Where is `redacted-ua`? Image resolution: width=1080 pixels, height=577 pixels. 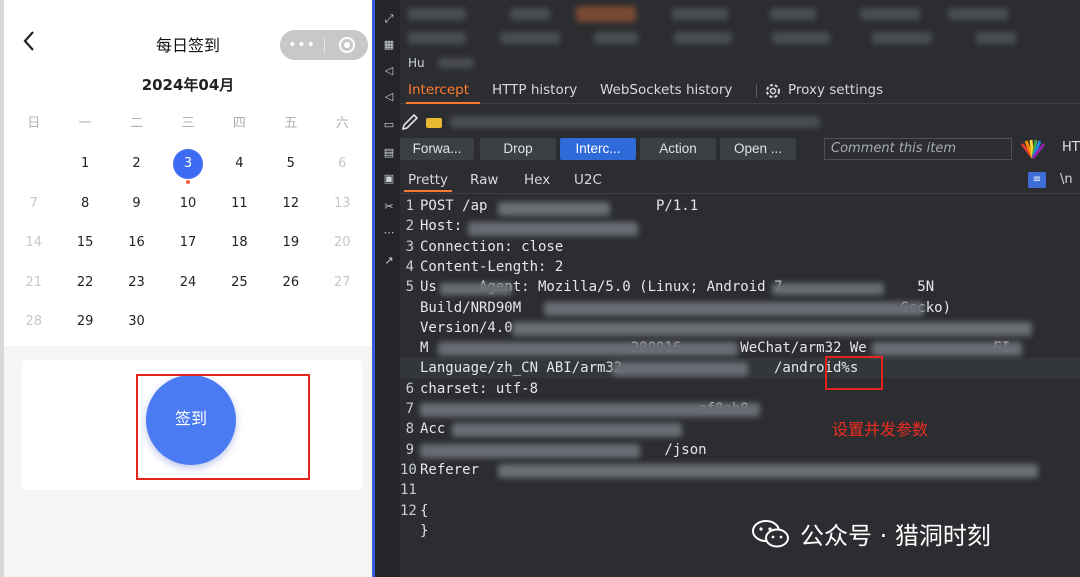 redacted-ua is located at coordinates (828, 289).